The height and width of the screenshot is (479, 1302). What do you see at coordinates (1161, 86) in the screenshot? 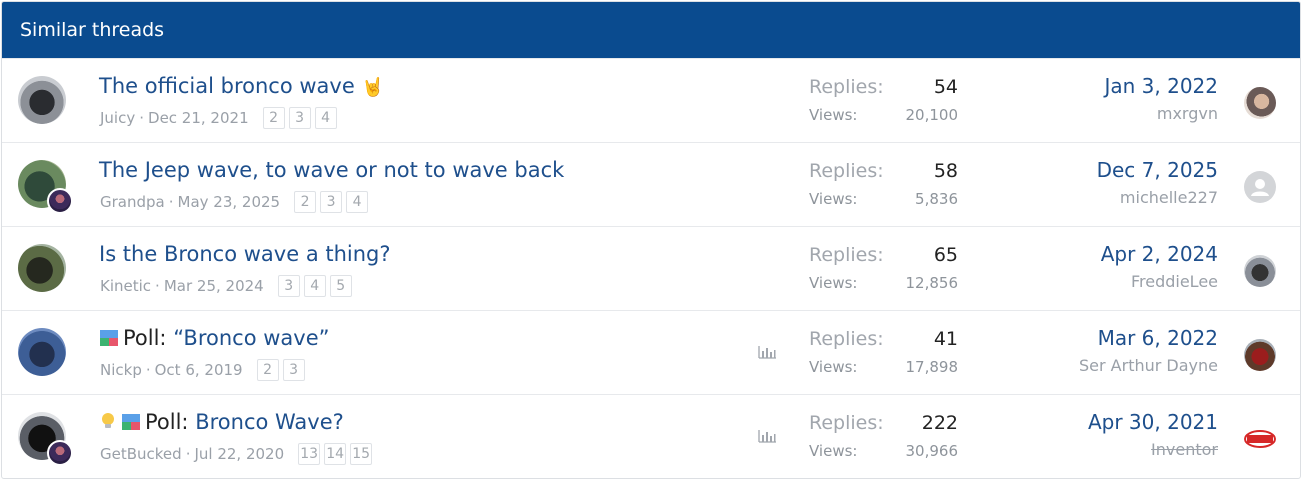
I see `last-post-date: Jan 3, 2022` at bounding box center [1161, 86].